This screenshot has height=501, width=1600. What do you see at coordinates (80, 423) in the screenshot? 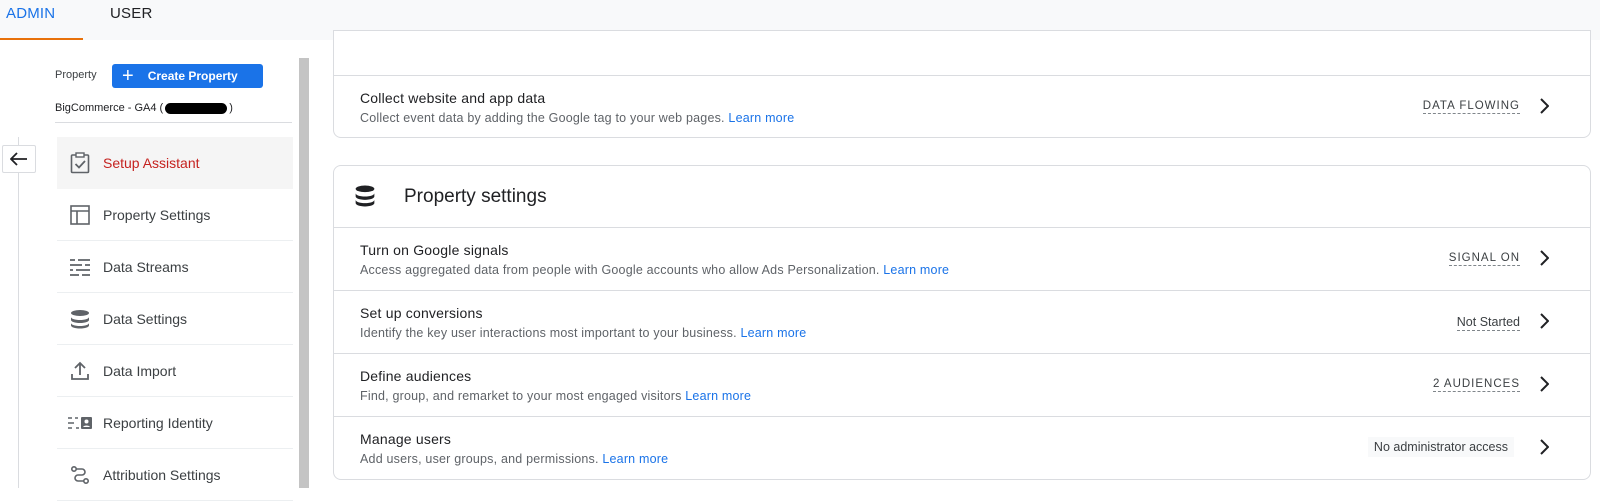
I see `identity-icon` at bounding box center [80, 423].